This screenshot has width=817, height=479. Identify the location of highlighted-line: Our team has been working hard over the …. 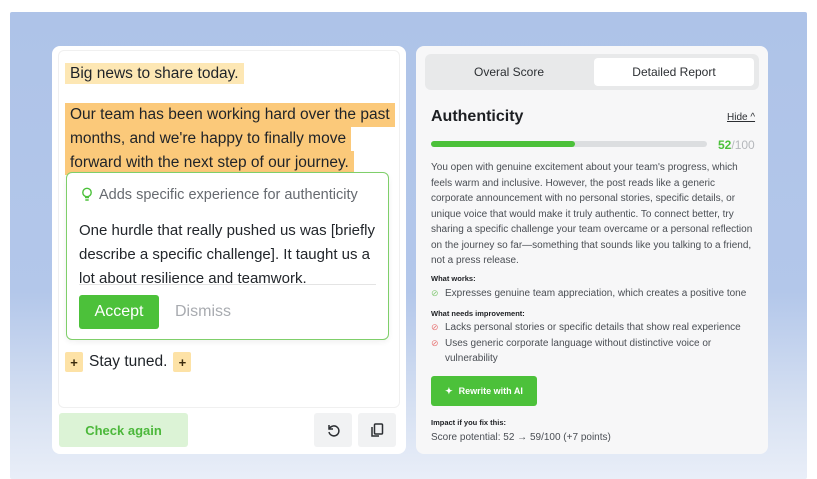
(230, 115).